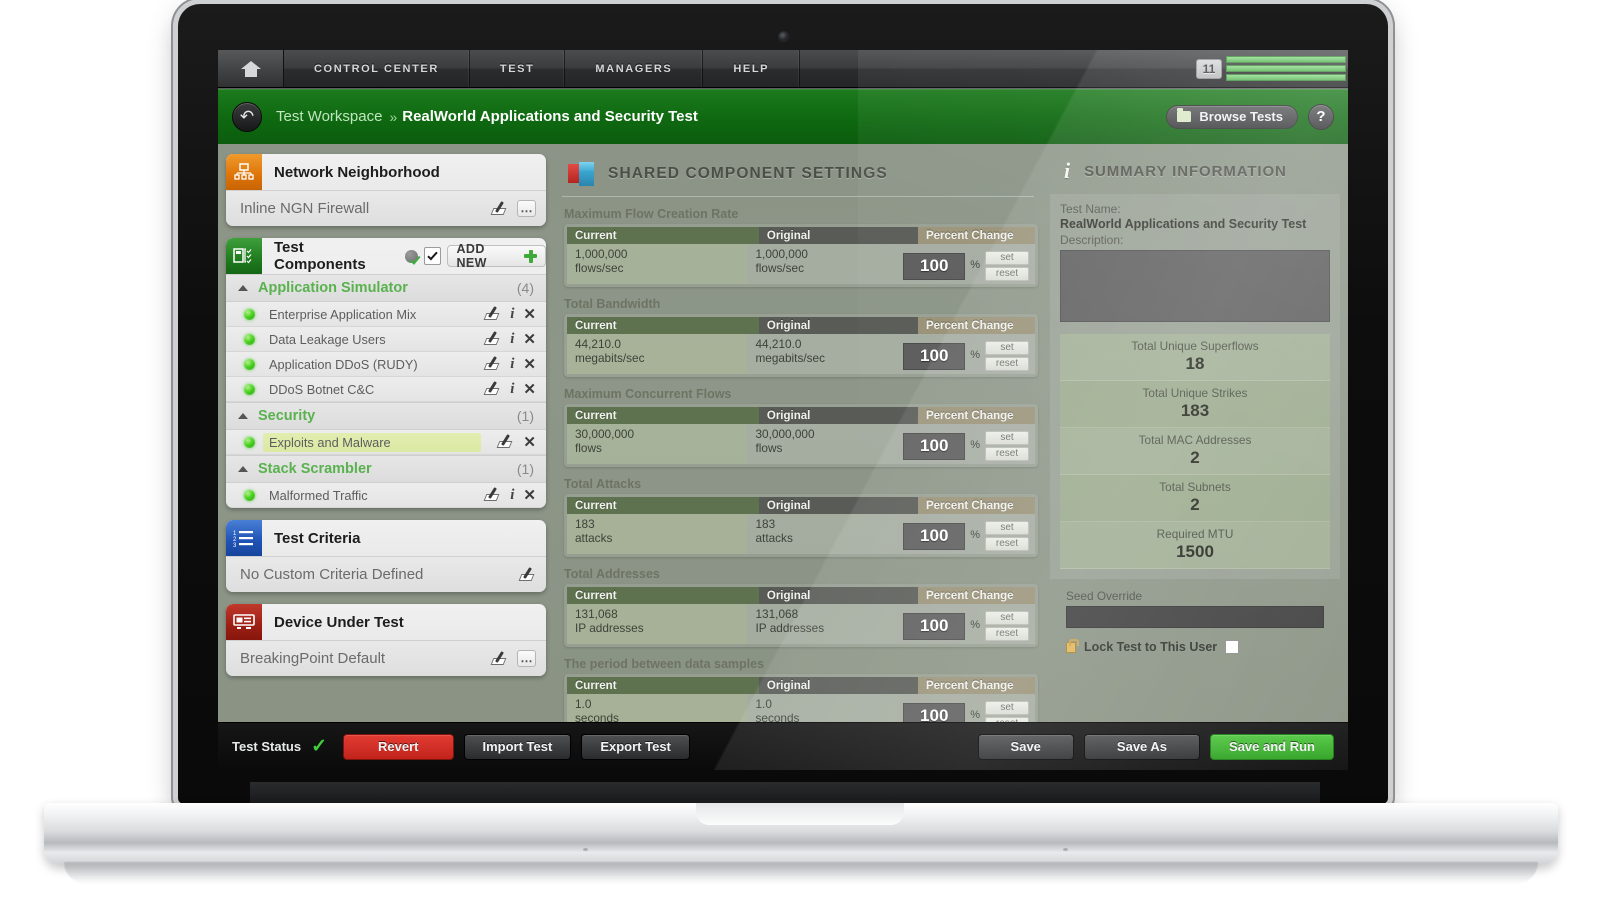  What do you see at coordinates (517, 746) in the screenshot?
I see `import-test-button: Import Test` at bounding box center [517, 746].